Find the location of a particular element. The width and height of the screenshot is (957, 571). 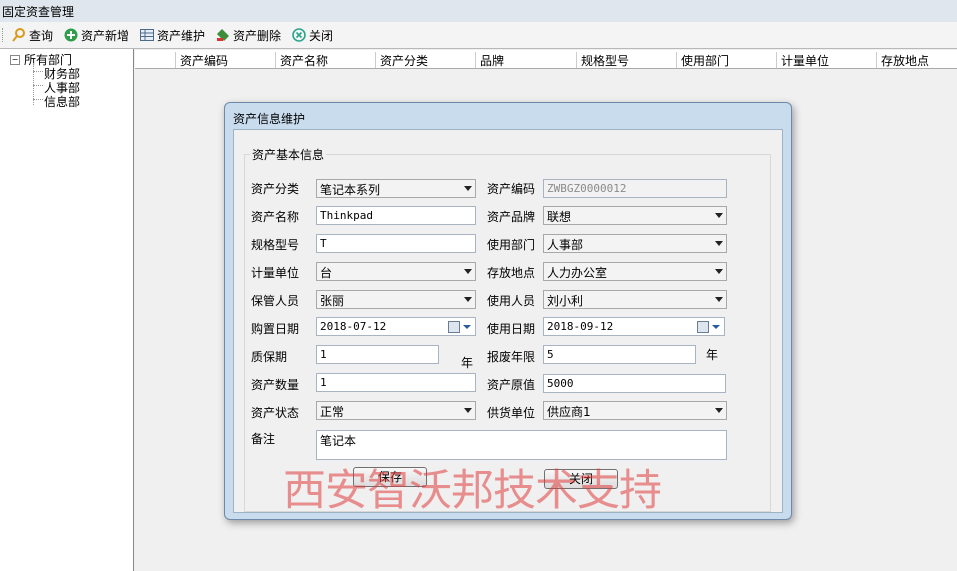

search-icon is located at coordinates (19, 35).